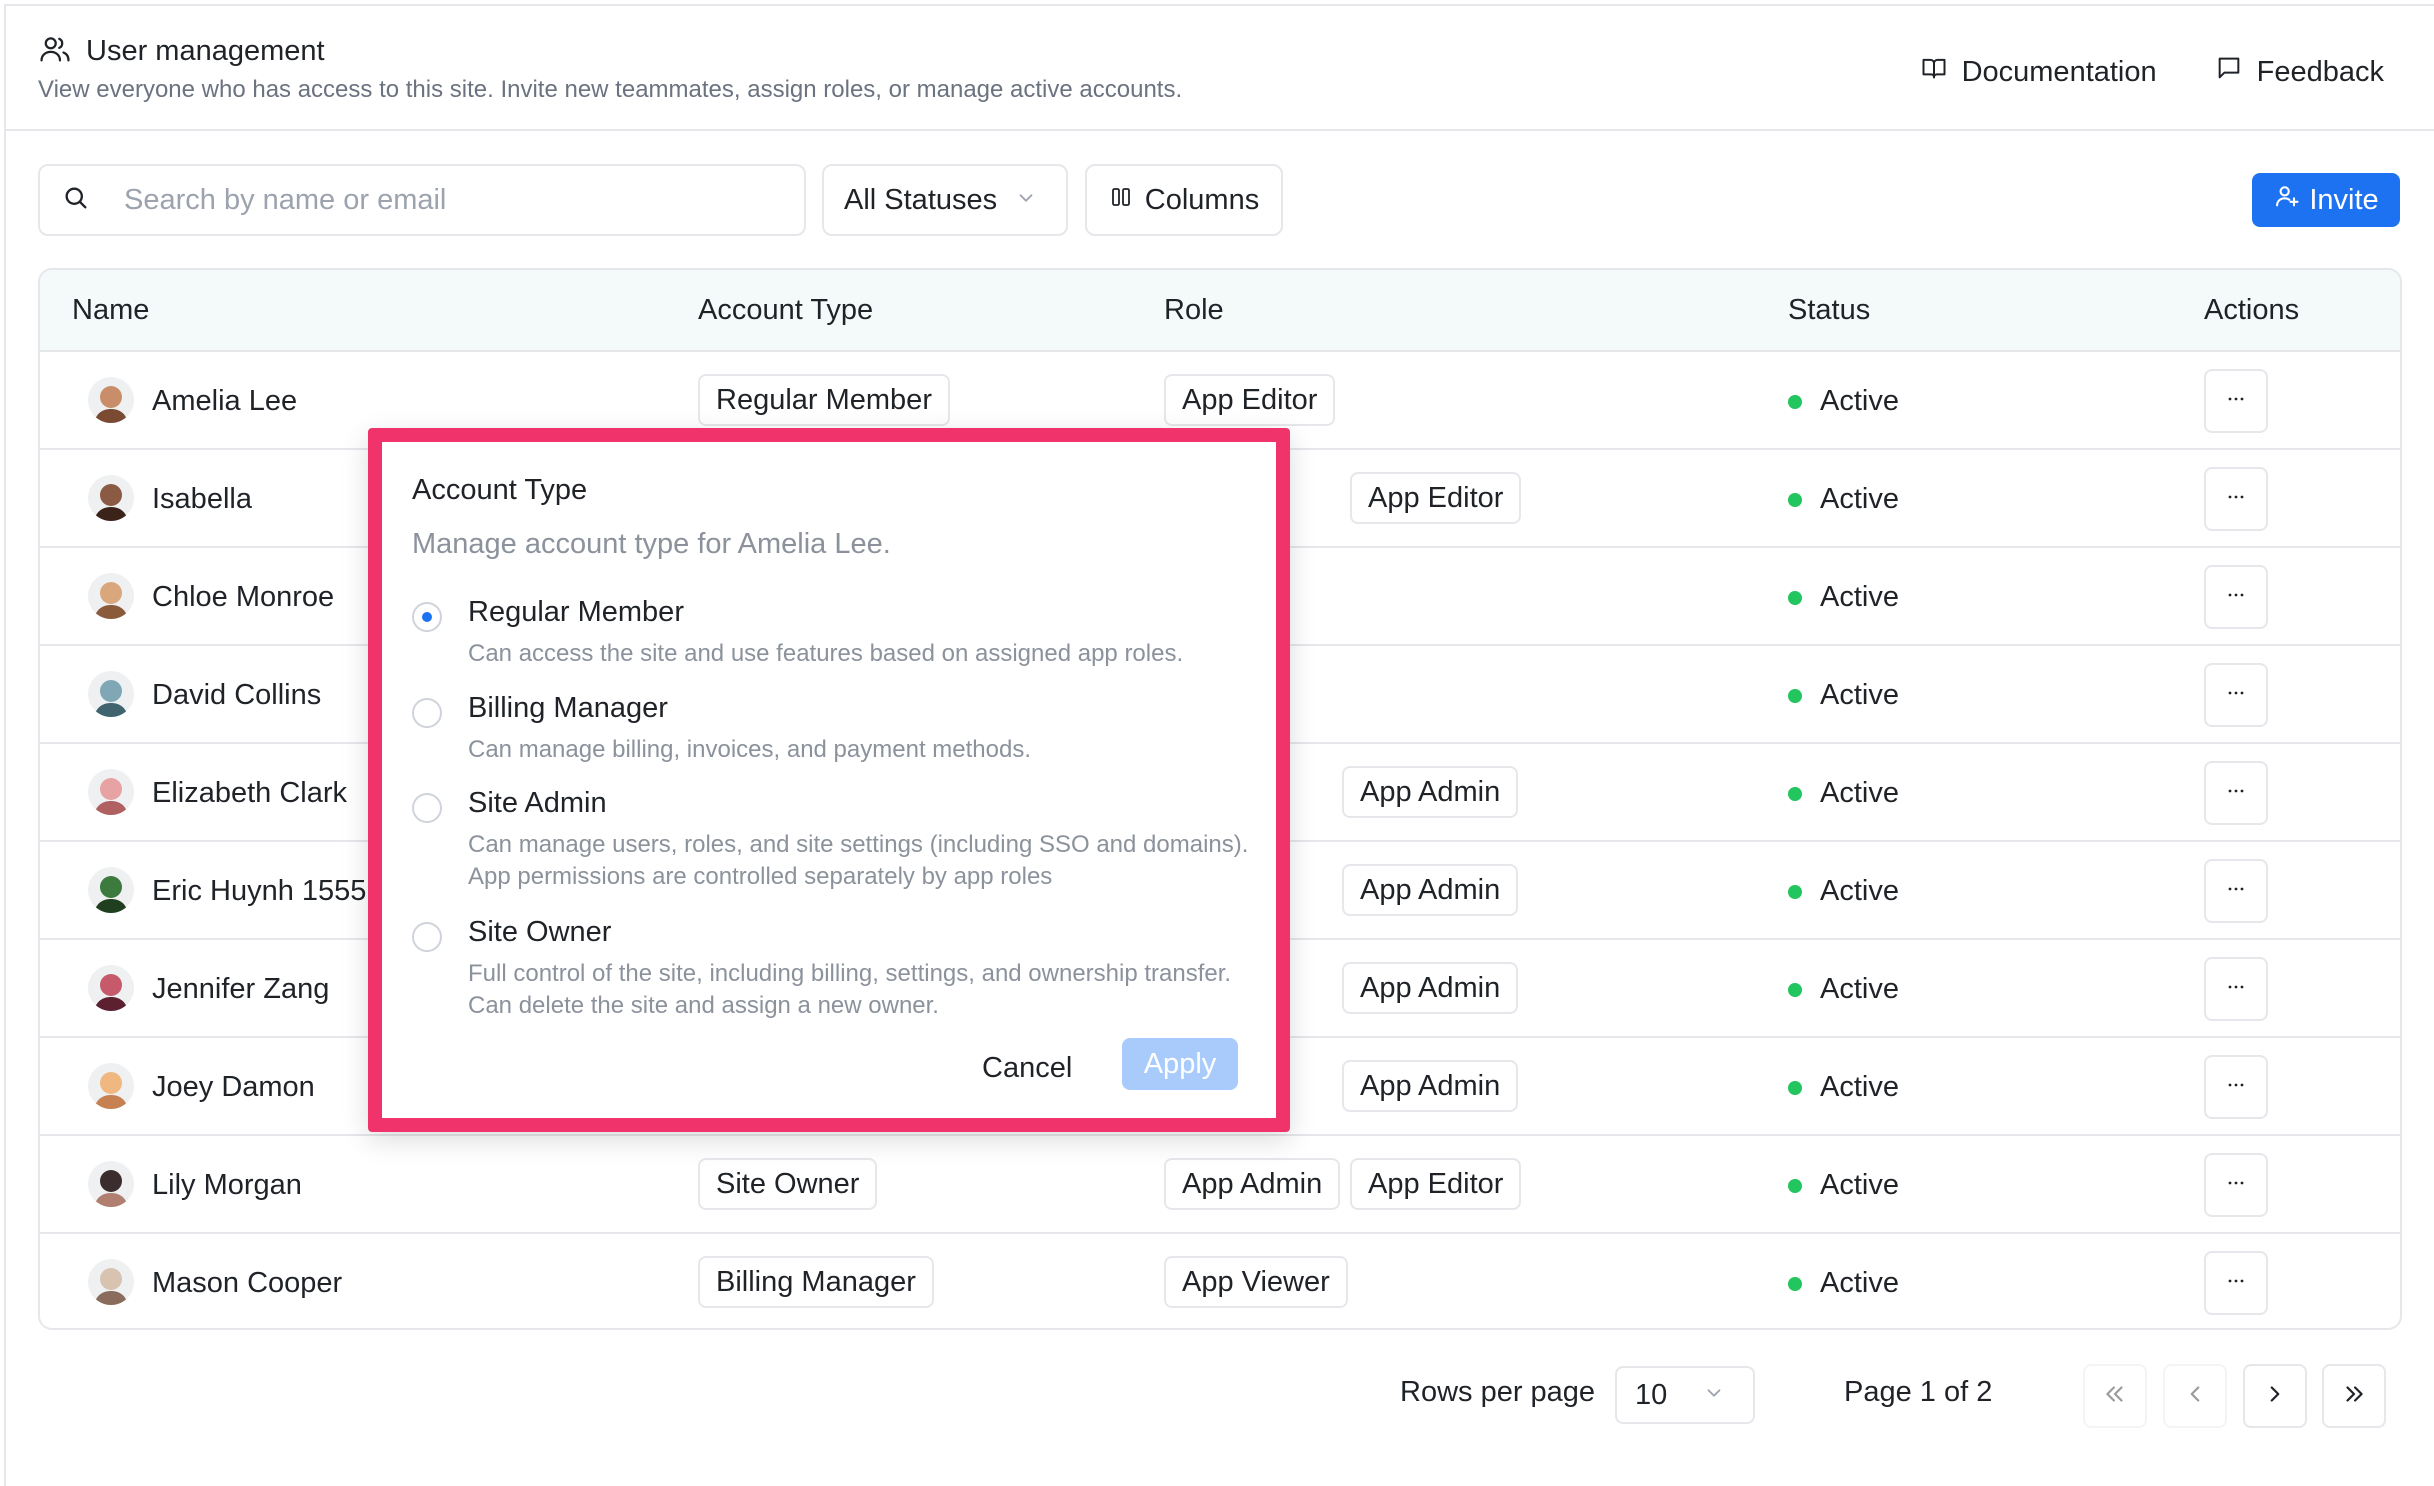 The image size is (2434, 1486). What do you see at coordinates (1934, 72) in the screenshot?
I see `book-icon` at bounding box center [1934, 72].